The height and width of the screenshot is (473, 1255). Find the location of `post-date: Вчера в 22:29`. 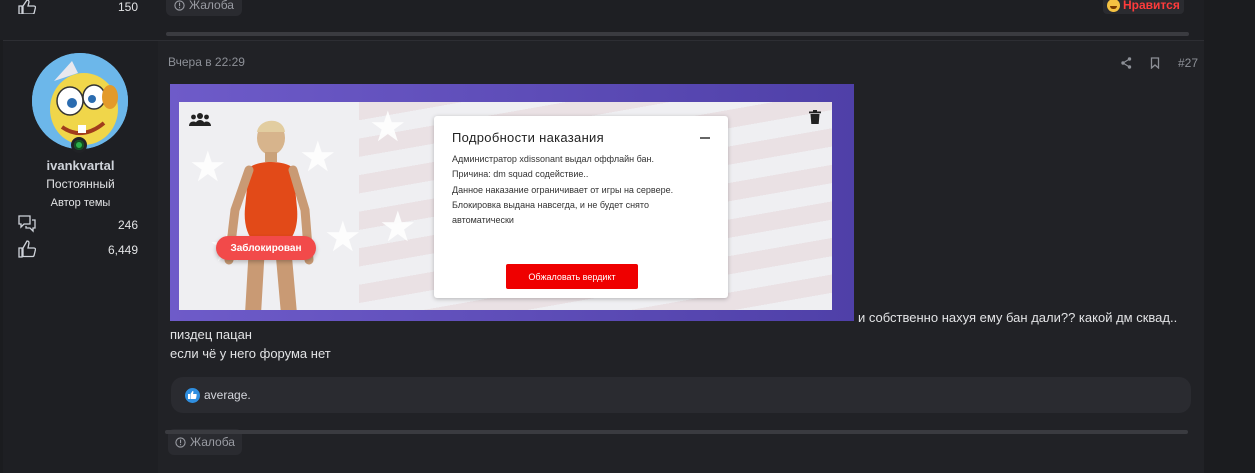

post-date: Вчера в 22:29 is located at coordinates (206, 62).